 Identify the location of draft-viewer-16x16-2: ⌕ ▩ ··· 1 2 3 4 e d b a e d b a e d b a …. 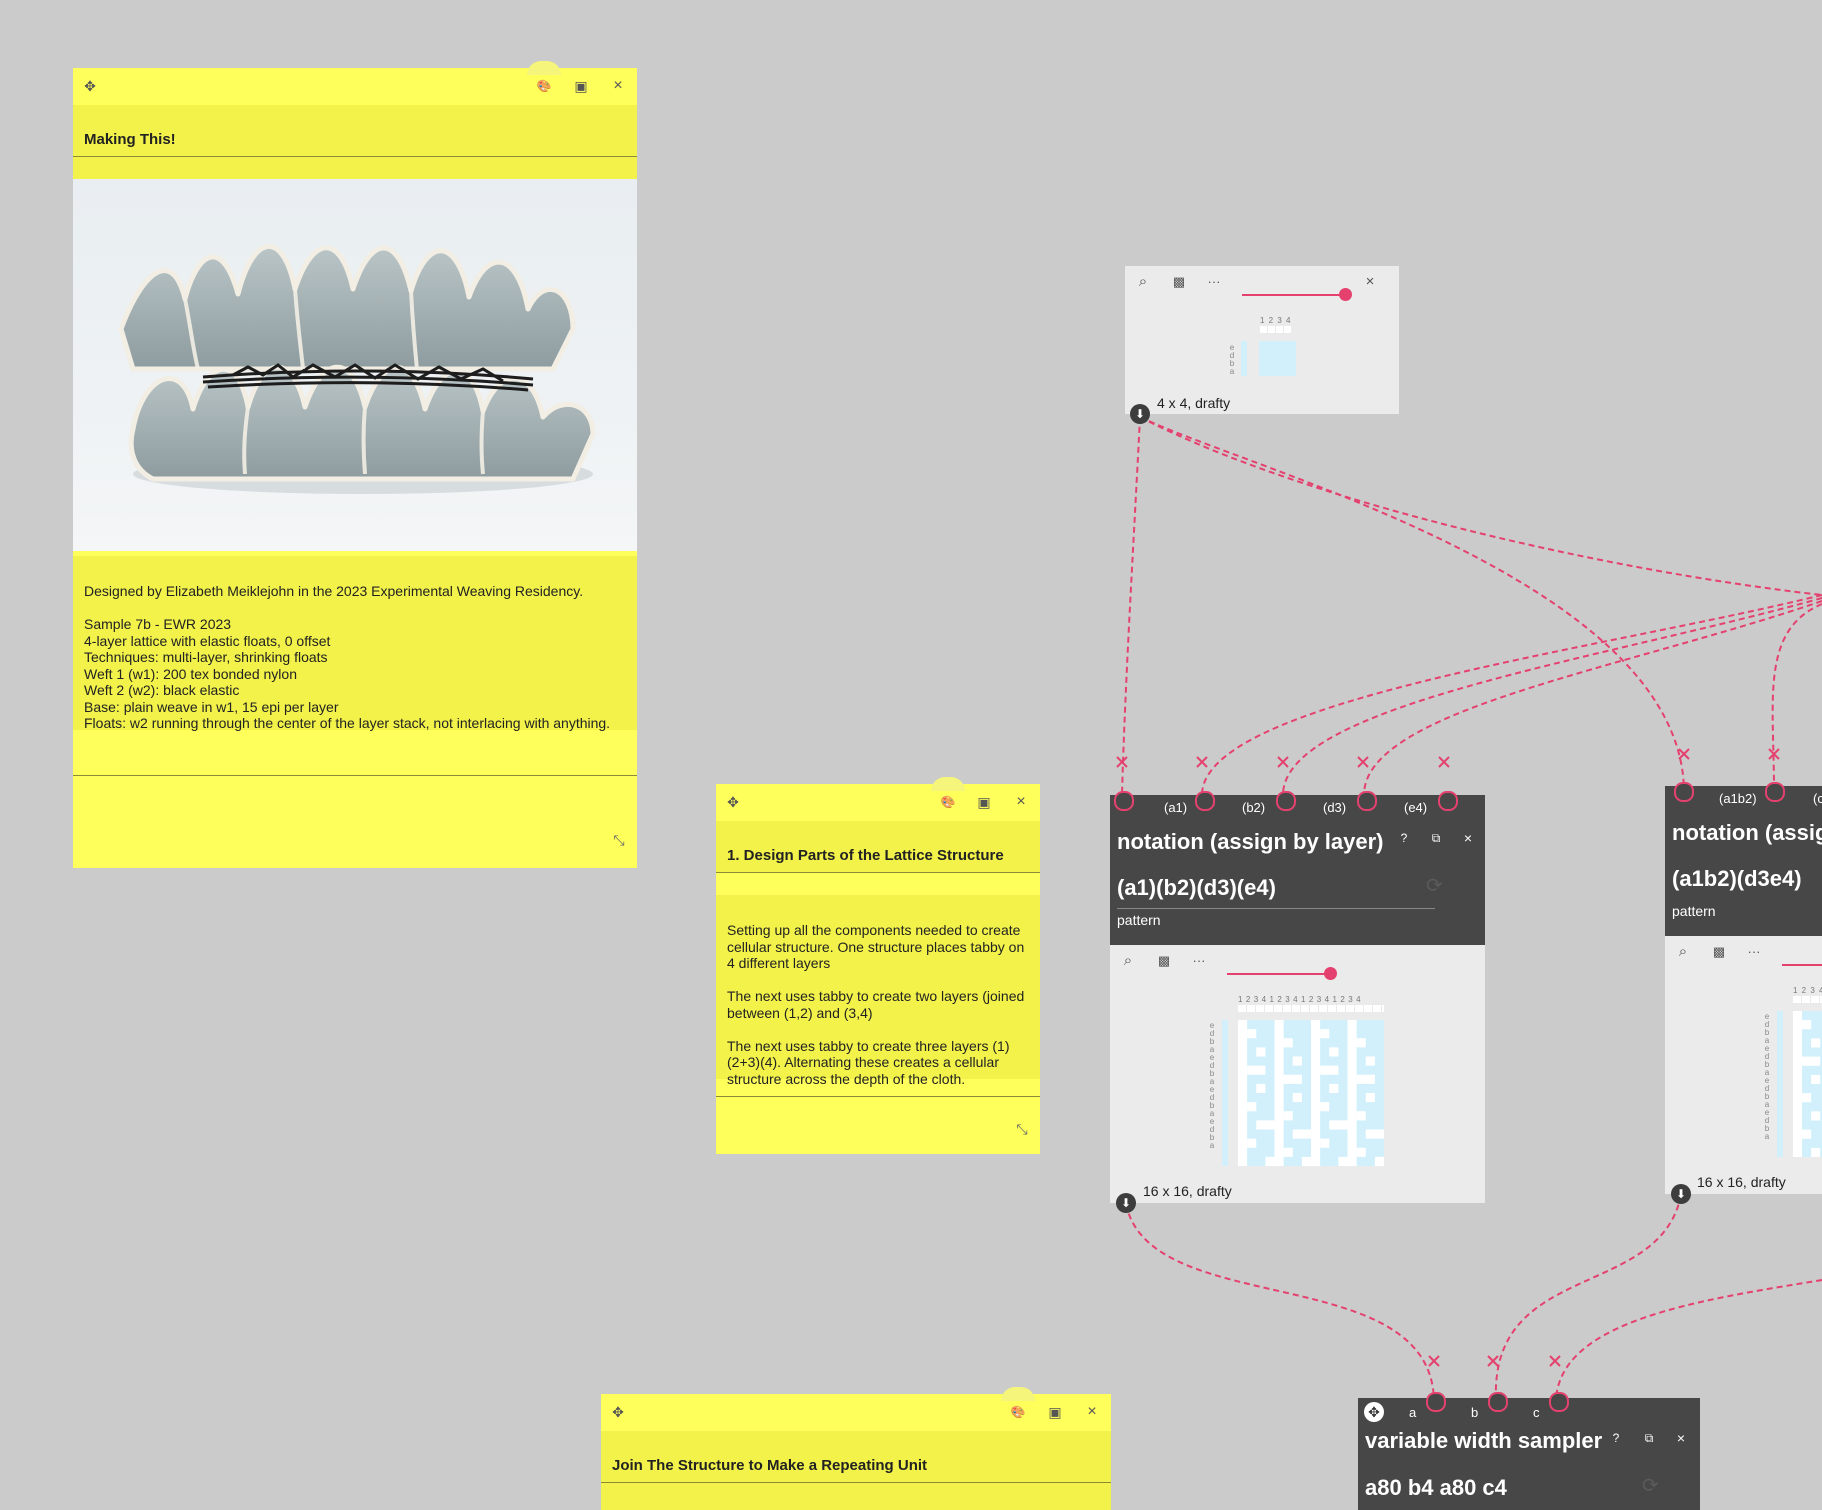
(1743, 1065).